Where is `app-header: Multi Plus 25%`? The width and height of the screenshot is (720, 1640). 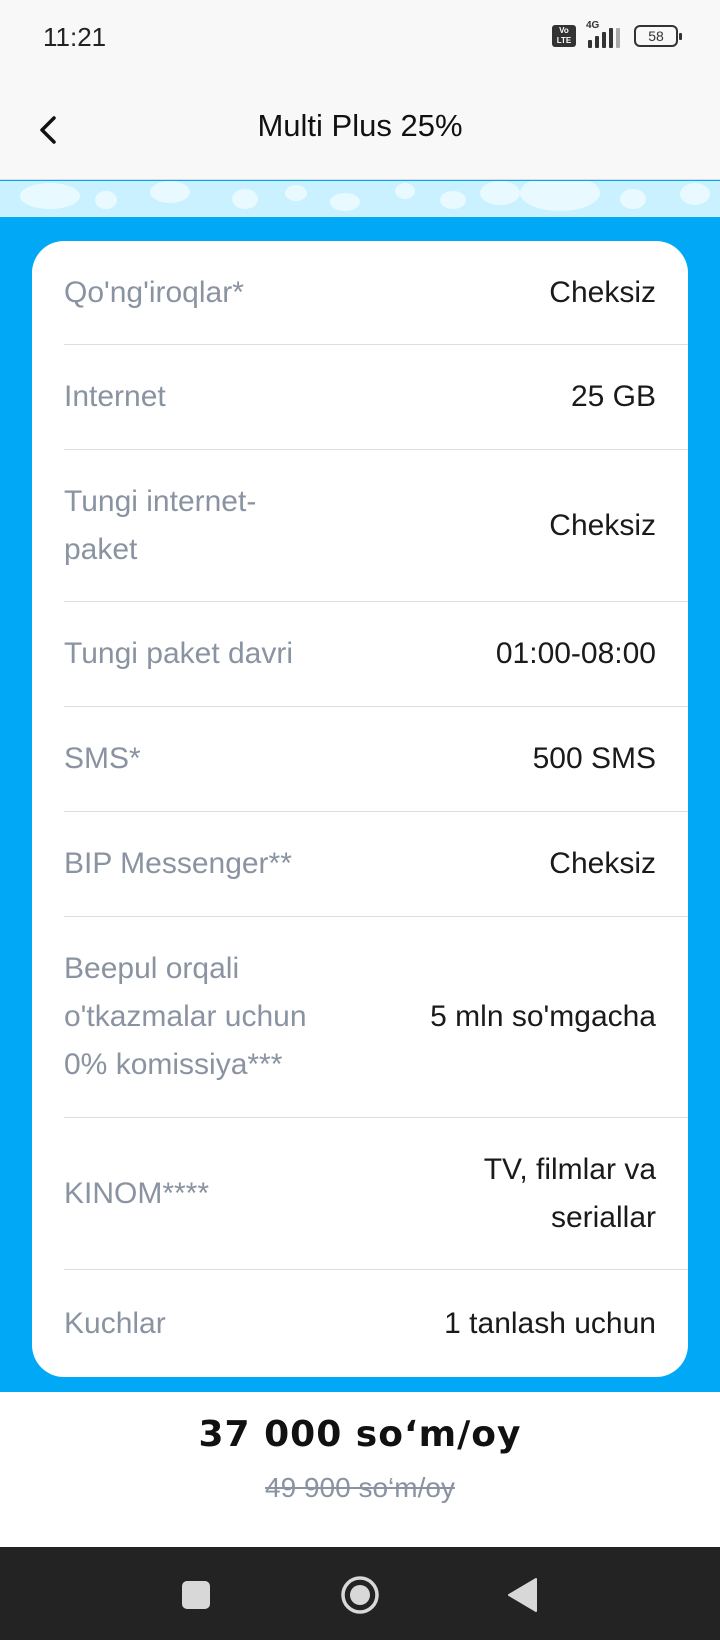
app-header: Multi Plus 25% is located at coordinates (360, 130).